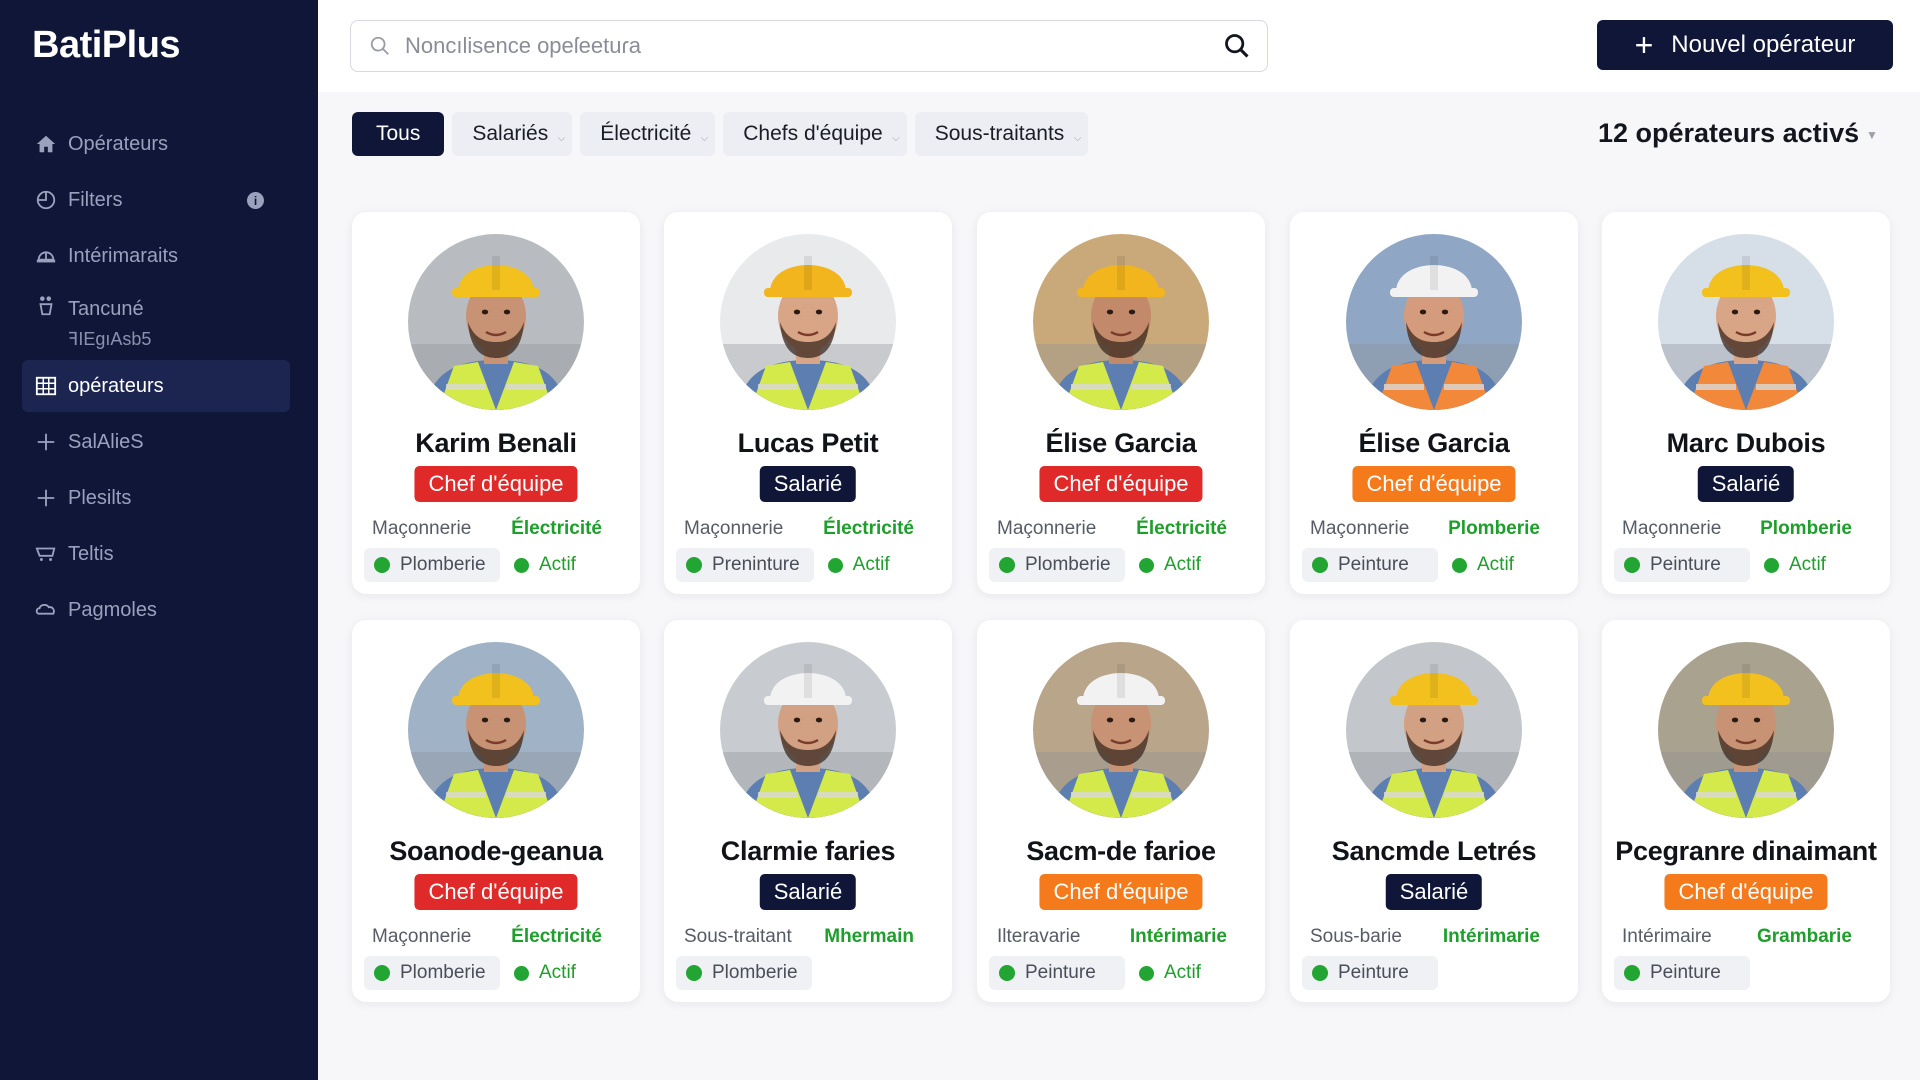  What do you see at coordinates (808, 443) in the screenshot?
I see `operator-name: Lucas Petit` at bounding box center [808, 443].